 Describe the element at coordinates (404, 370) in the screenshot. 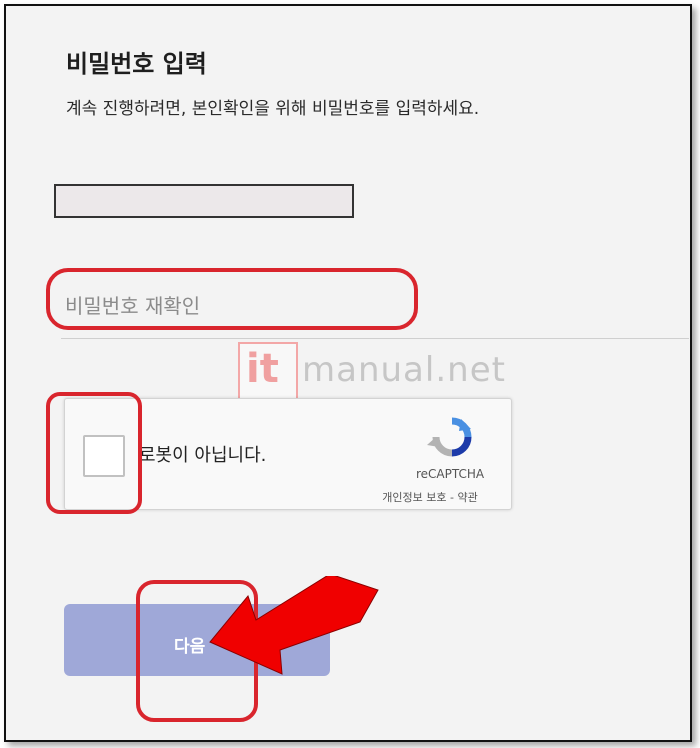

I see `watermark-text: manual.net` at that location.